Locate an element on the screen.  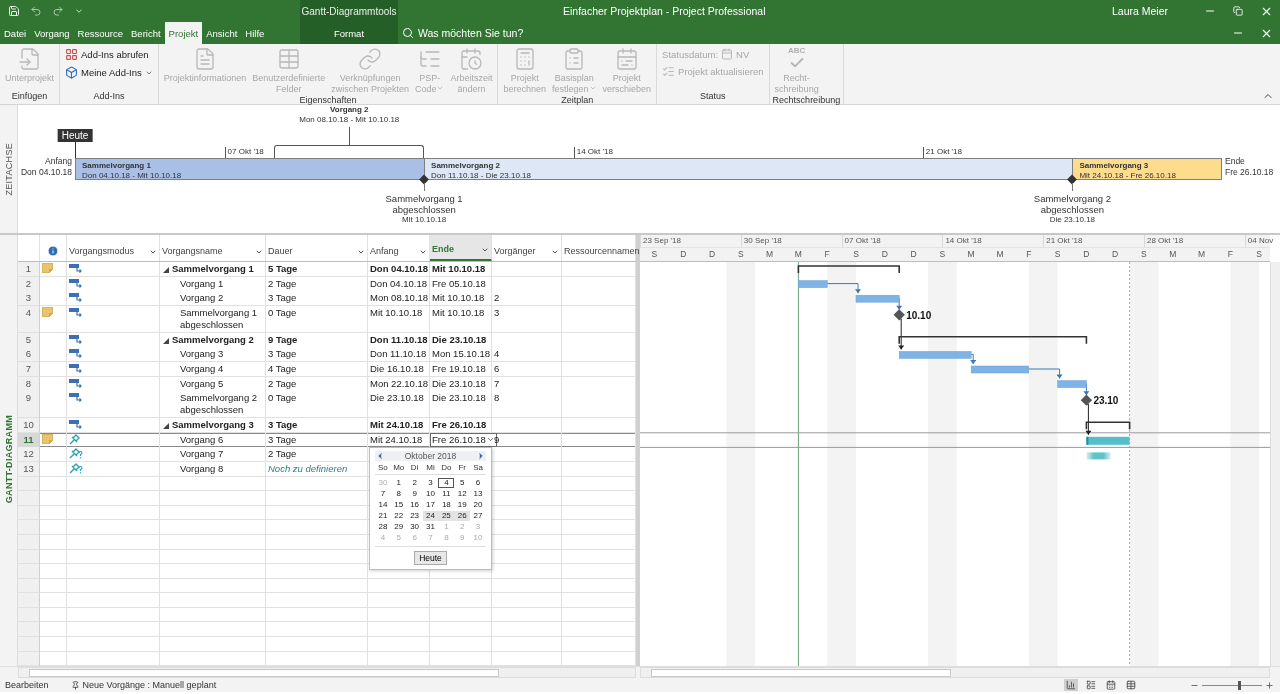
calendar-day: 22 is located at coordinates (398, 516).